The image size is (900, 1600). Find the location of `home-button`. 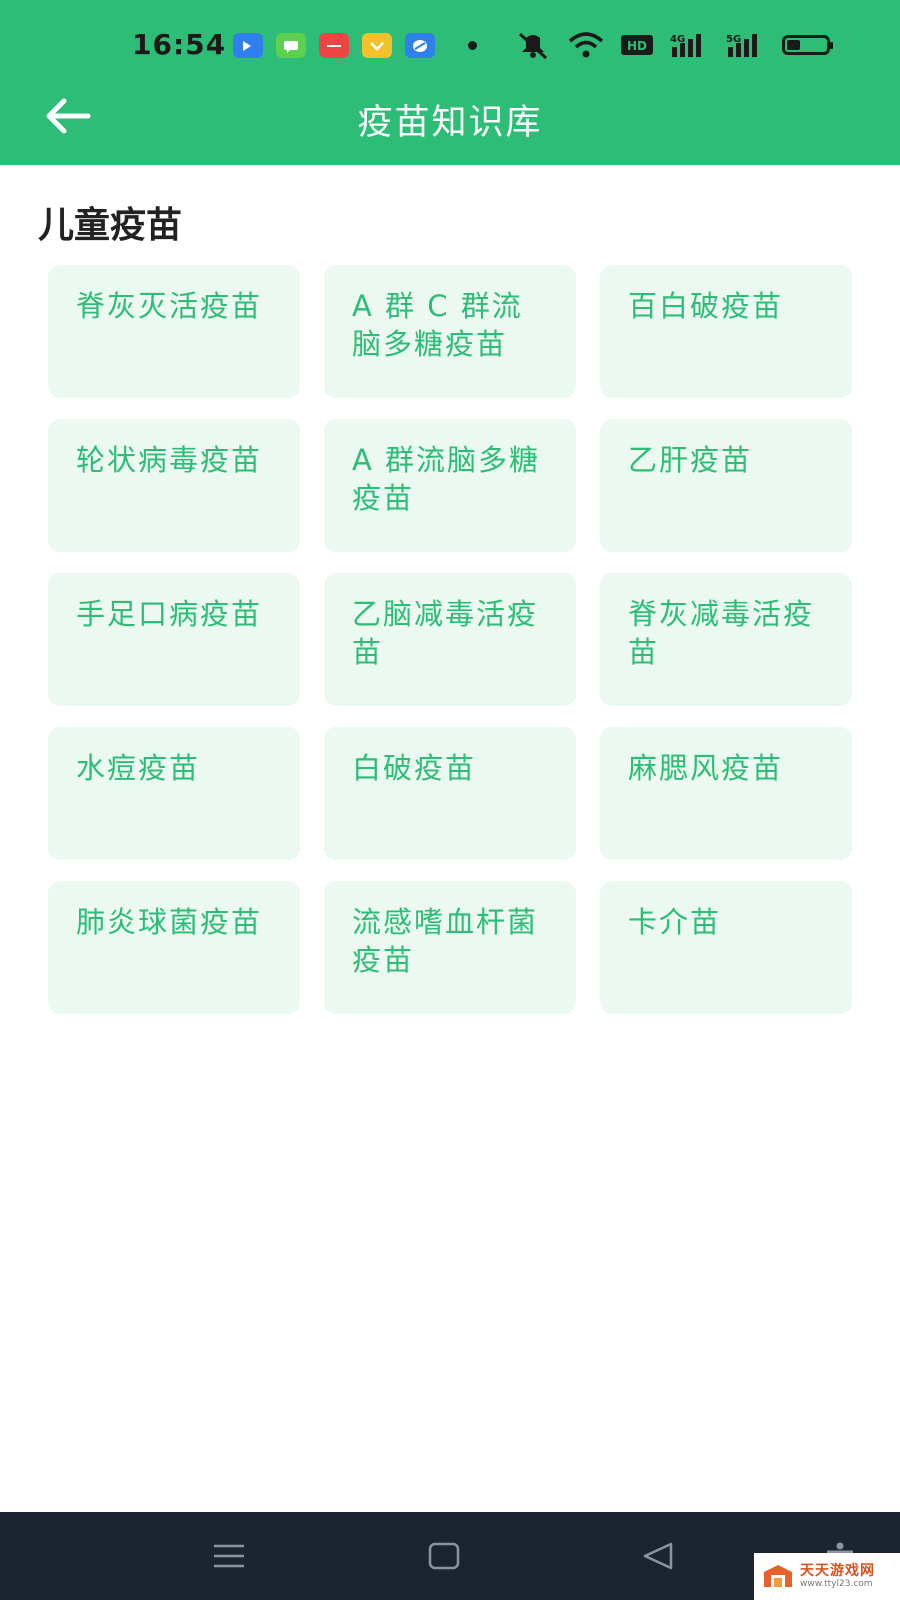

home-button is located at coordinates (444, 1556).